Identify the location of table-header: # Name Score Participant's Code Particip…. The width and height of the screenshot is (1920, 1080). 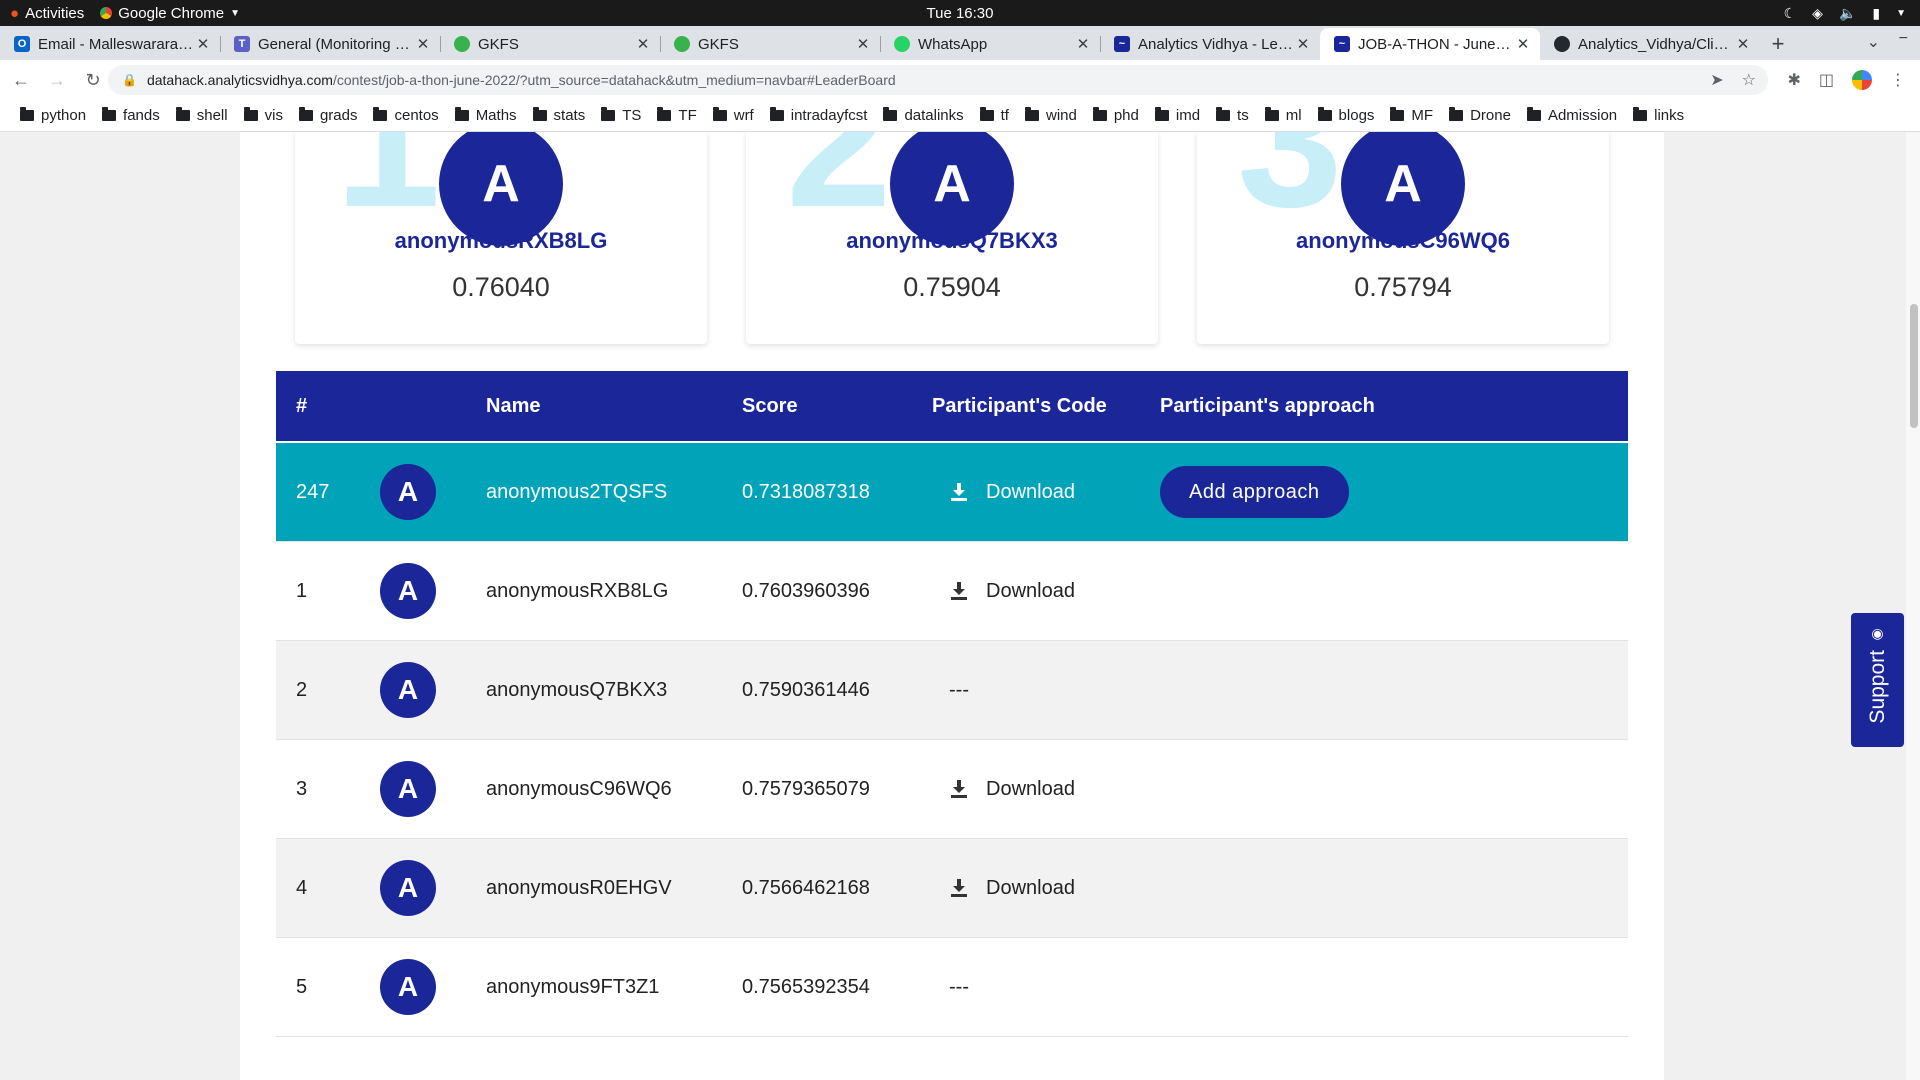
(952, 407).